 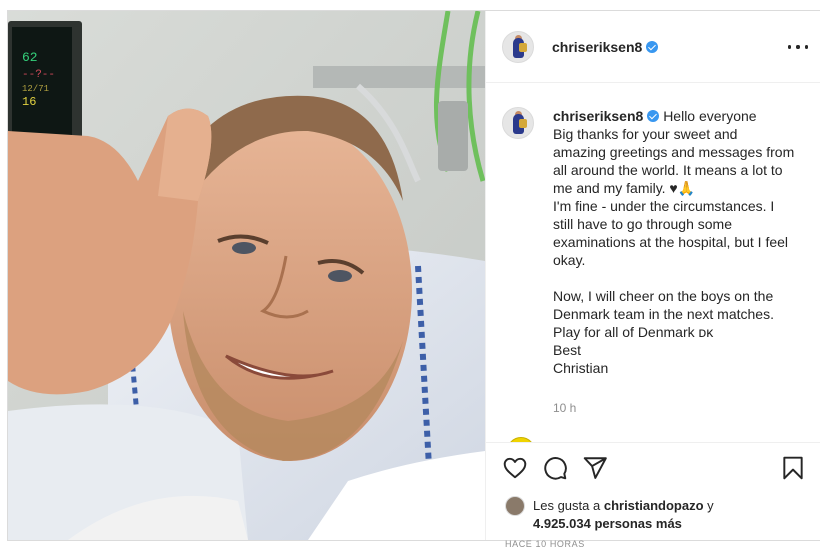 What do you see at coordinates (515, 468) in the screenshot?
I see `heart-icon` at bounding box center [515, 468].